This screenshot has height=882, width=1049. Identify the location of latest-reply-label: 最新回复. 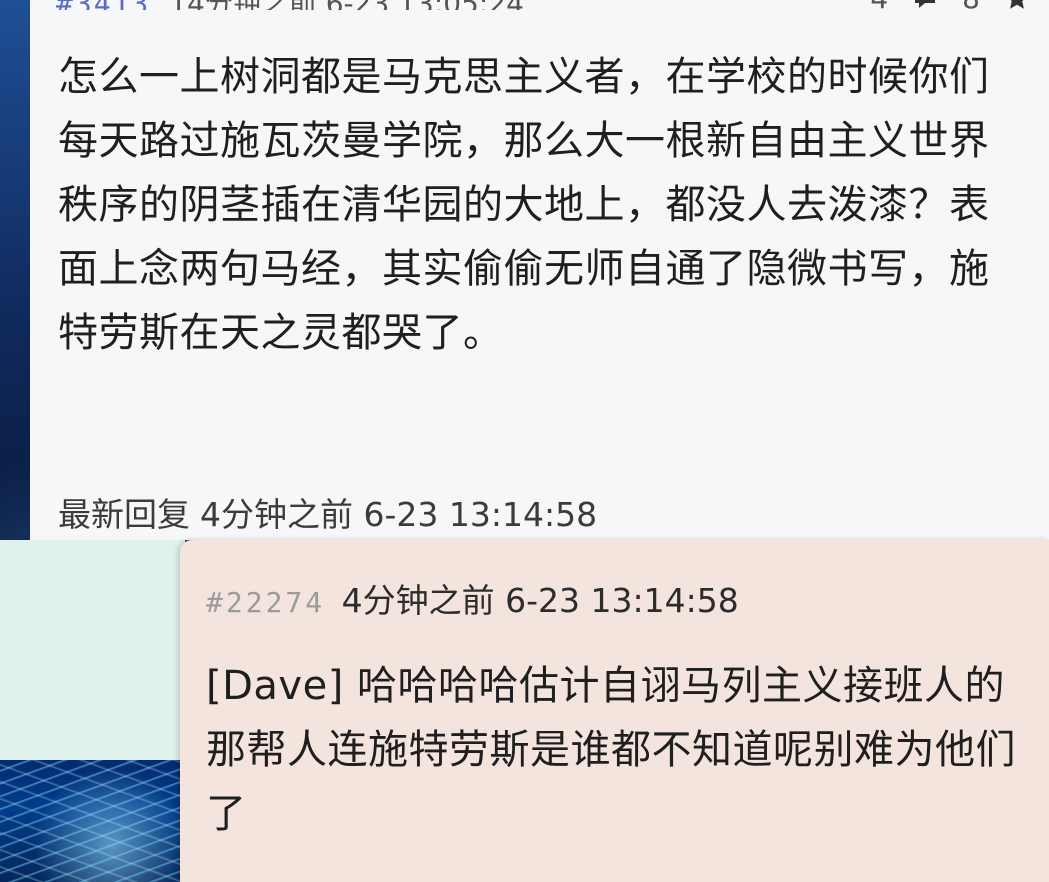
(124, 514).